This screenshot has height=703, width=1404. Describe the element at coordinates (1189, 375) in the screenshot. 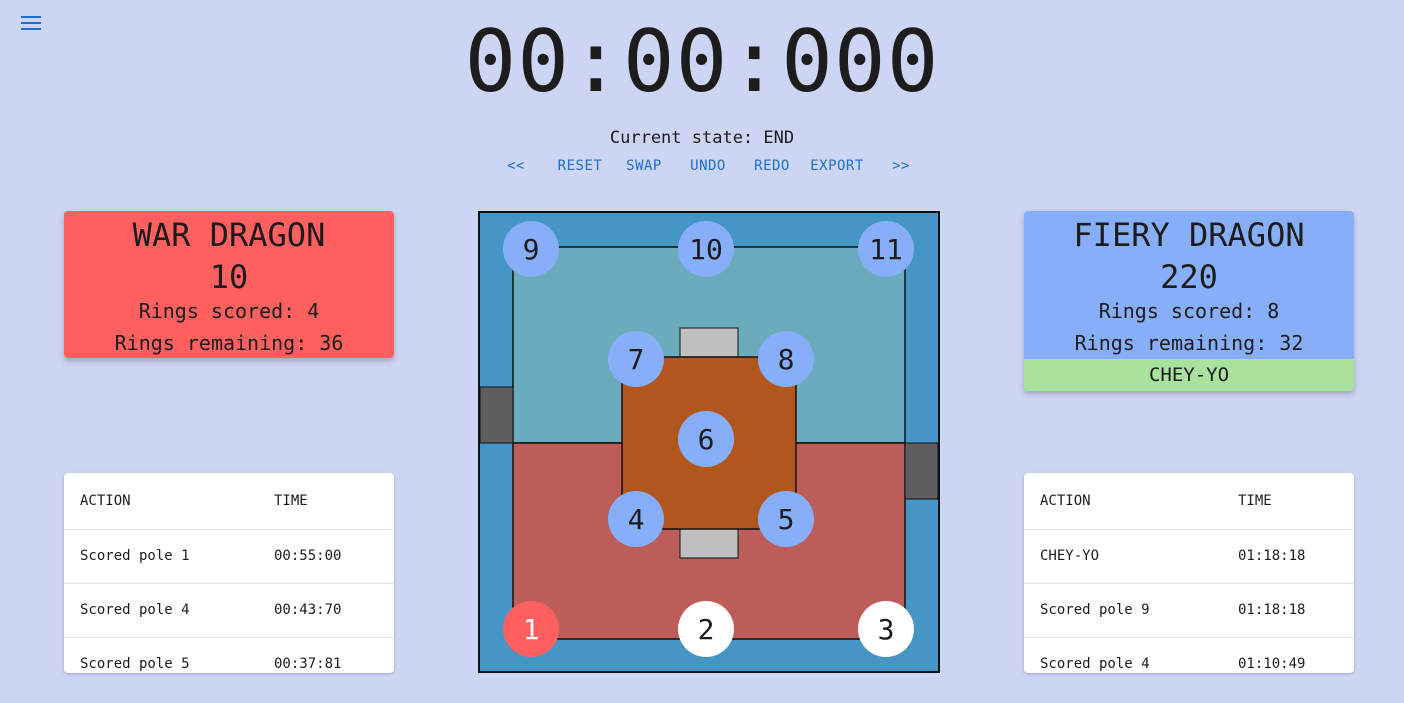

I see `status-badge: CHEY-YO` at that location.